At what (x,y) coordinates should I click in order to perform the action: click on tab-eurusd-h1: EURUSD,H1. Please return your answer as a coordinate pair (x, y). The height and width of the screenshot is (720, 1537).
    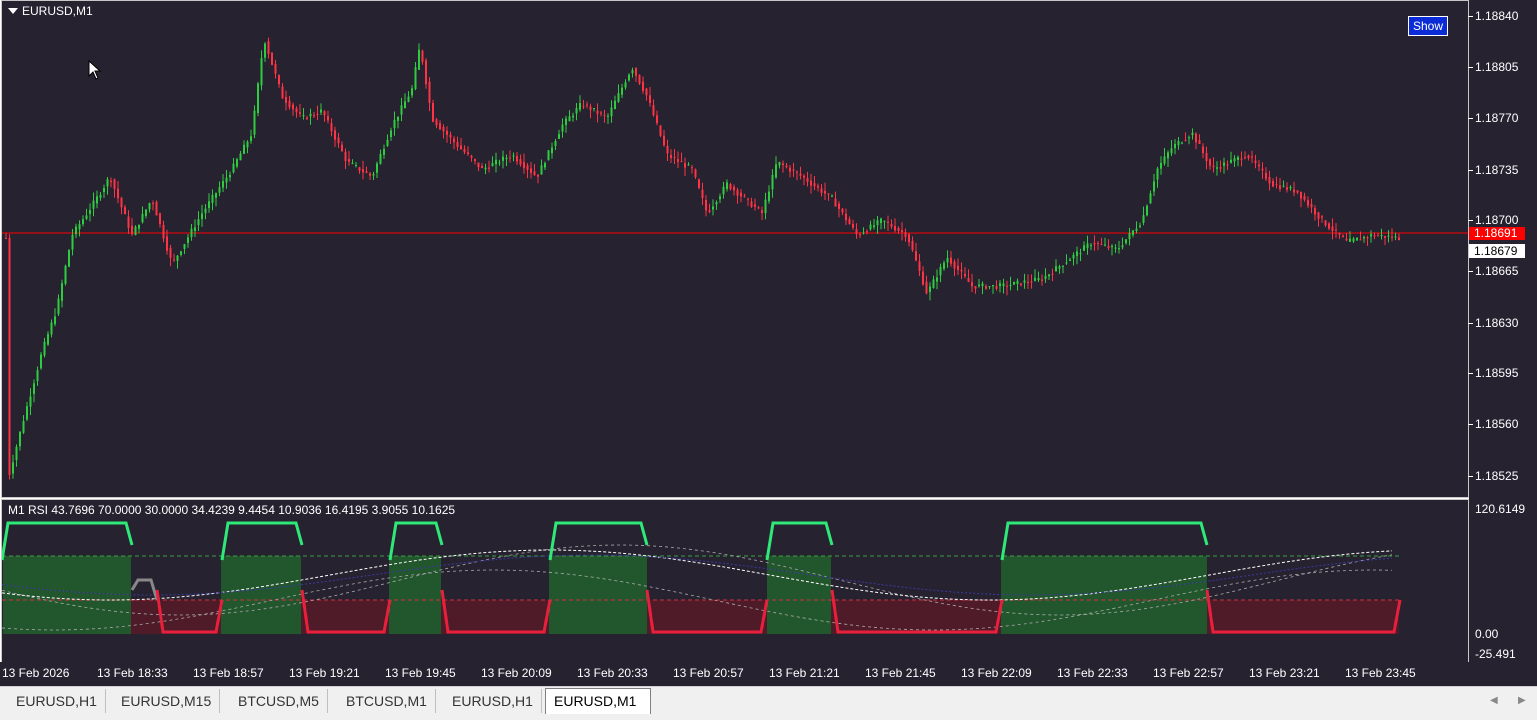
    Looking at the image, I should click on (57, 701).